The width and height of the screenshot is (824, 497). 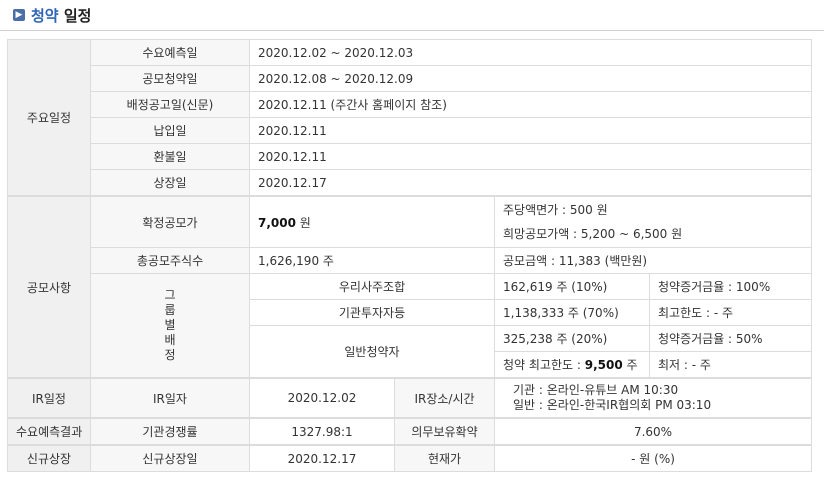 I want to click on table-row: 납입일 2020.12.11, so click(x=410, y=130).